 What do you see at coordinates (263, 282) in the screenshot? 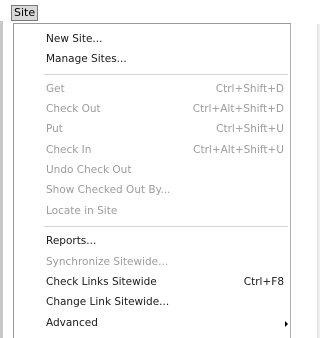
I see `menu-item-shortcut: Ctrl+F8` at bounding box center [263, 282].